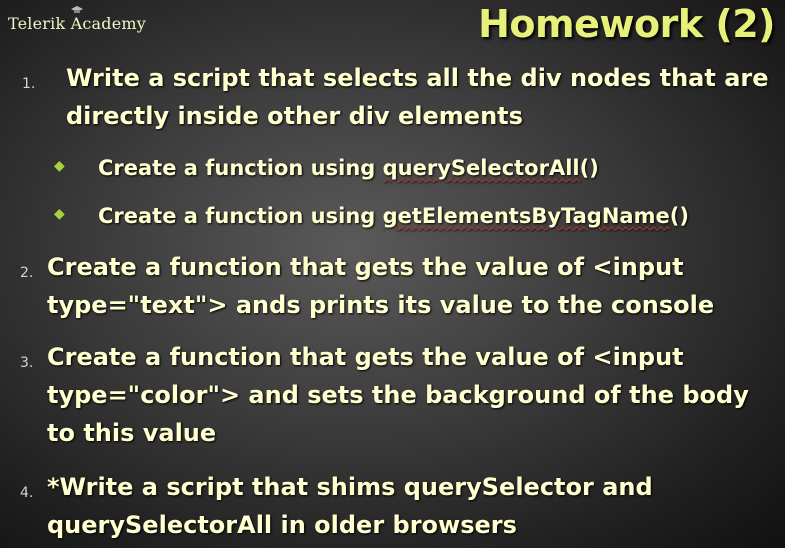 This screenshot has height=548, width=785. Describe the element at coordinates (27, 363) in the screenshot. I see `item-number: 3.` at that location.